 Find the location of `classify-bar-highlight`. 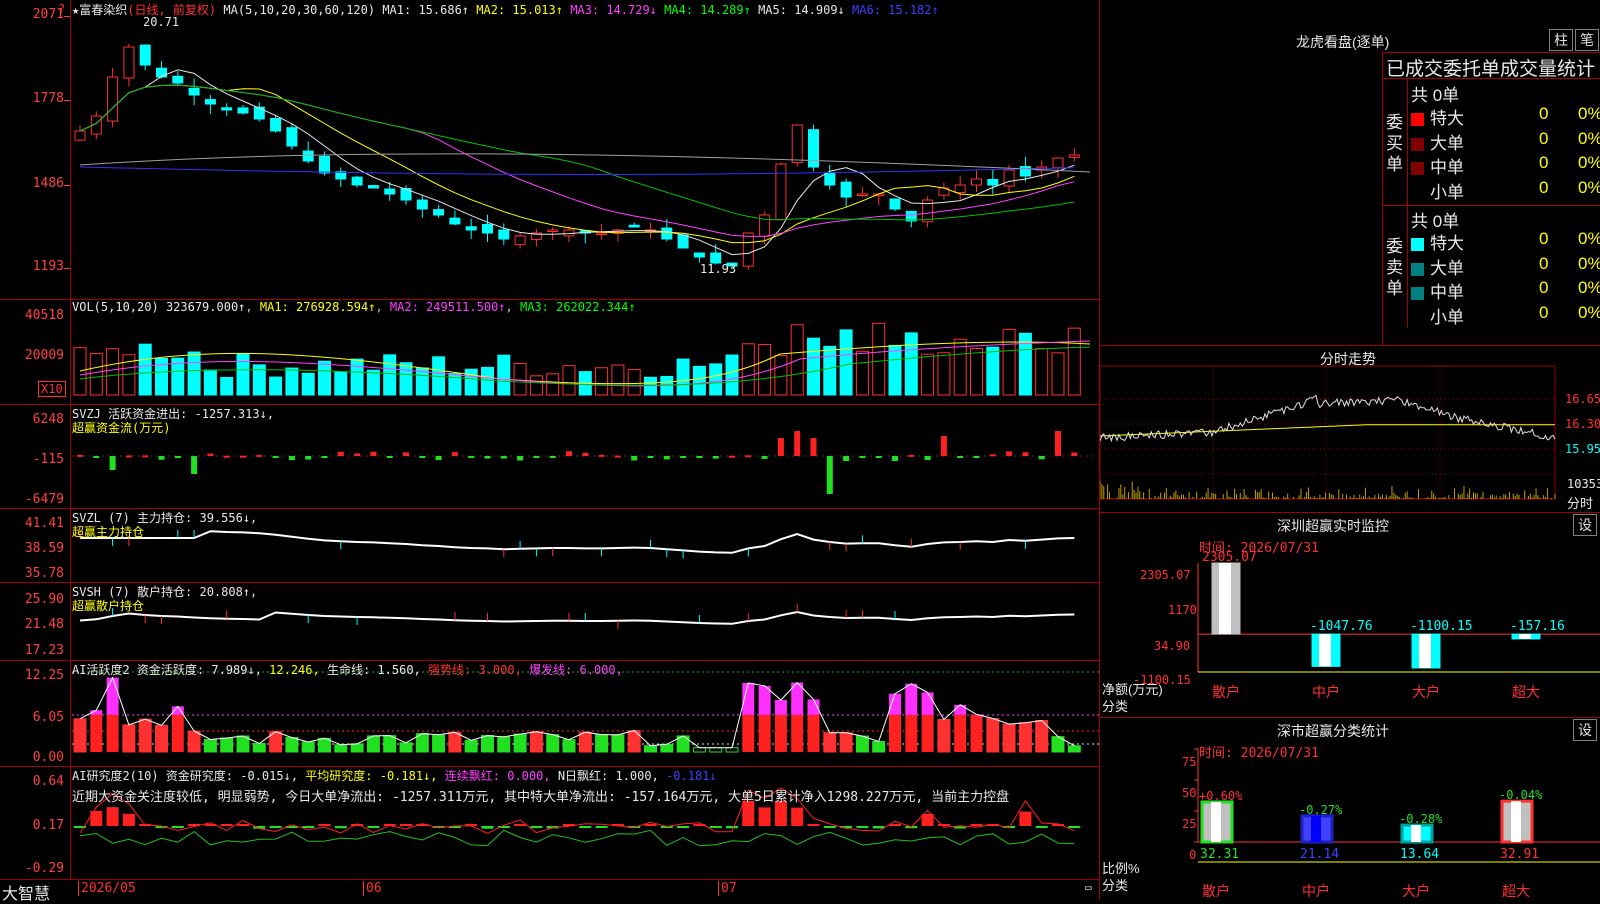

classify-bar-highlight is located at coordinates (1216, 822).